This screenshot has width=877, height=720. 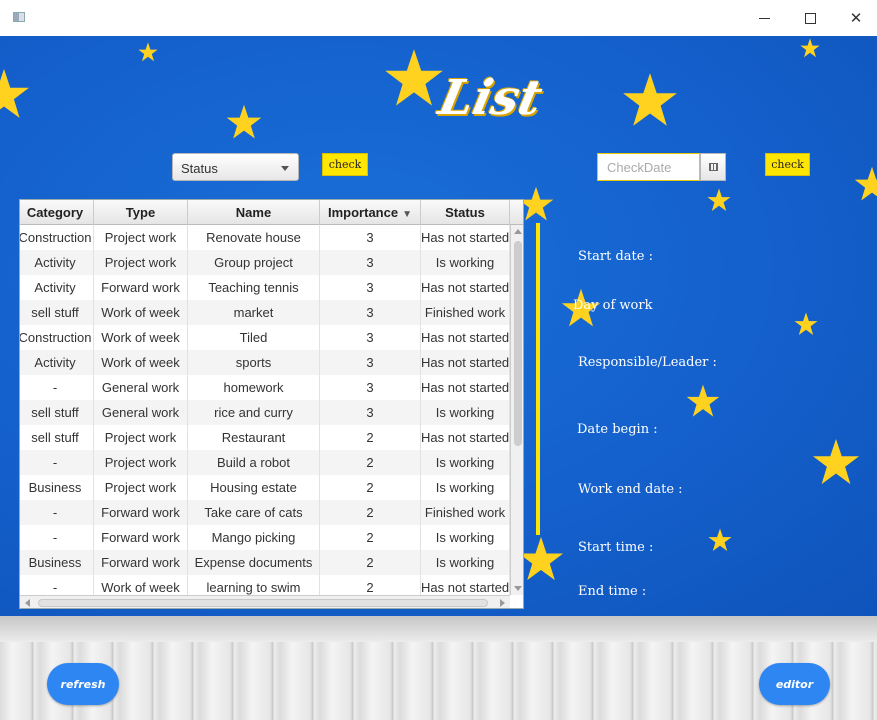 I want to click on page-title: List, so click(x=491, y=98).